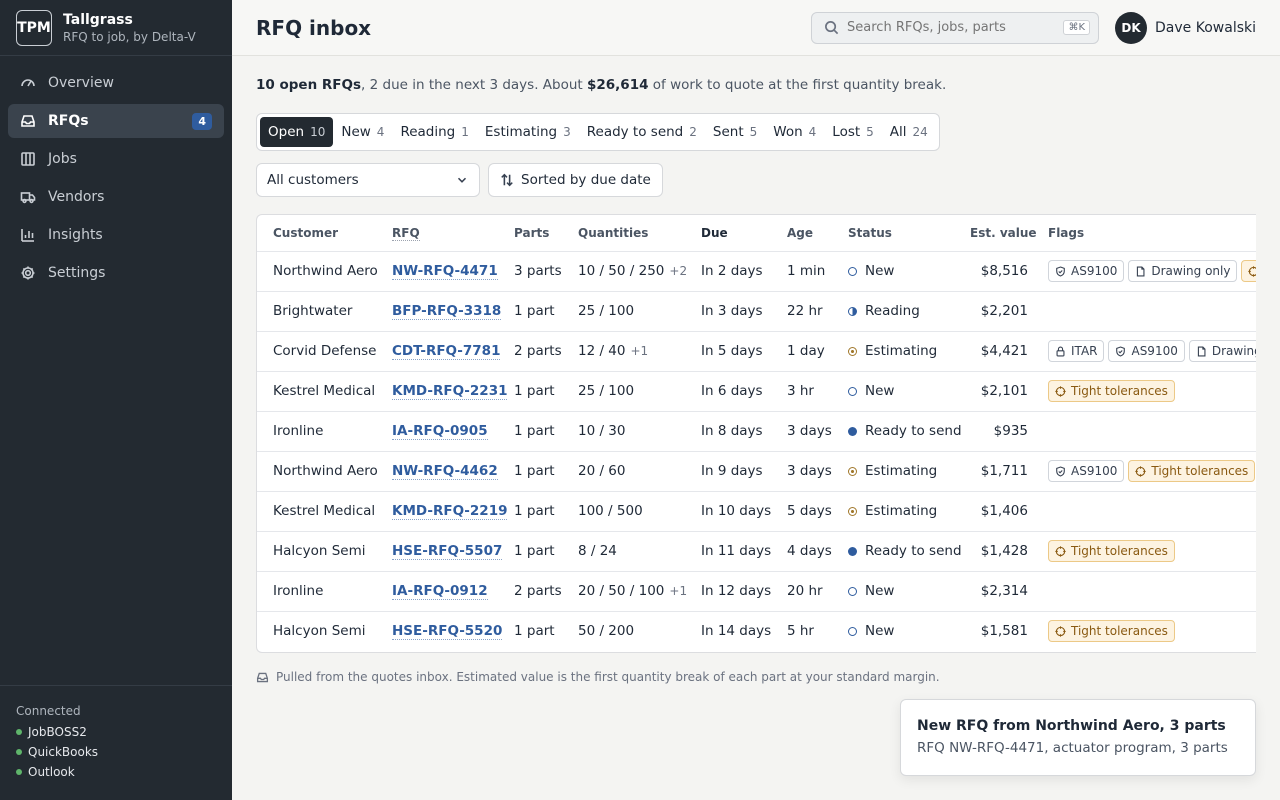  What do you see at coordinates (817, 551) in the screenshot?
I see `cell-age: 4 days` at bounding box center [817, 551].